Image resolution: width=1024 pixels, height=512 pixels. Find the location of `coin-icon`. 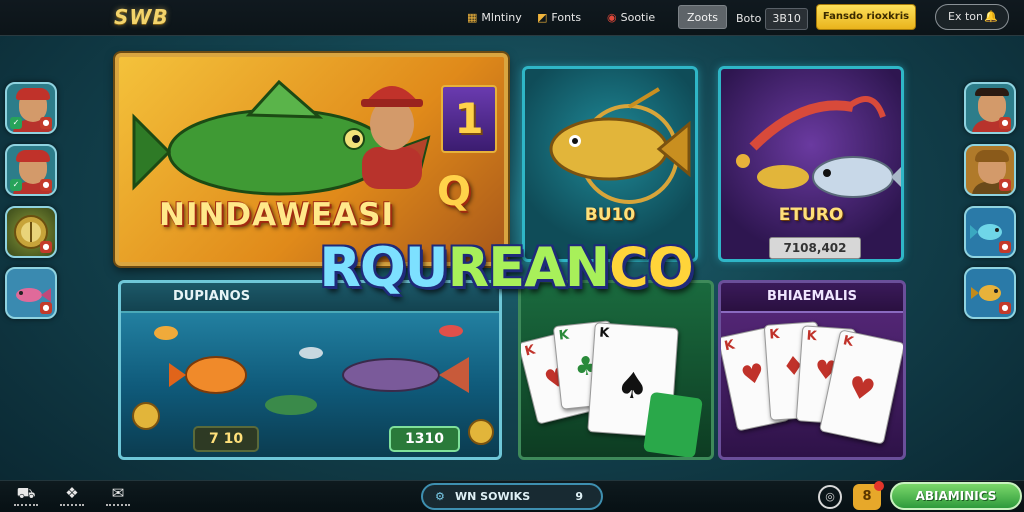

coin-icon is located at coordinates (481, 432).